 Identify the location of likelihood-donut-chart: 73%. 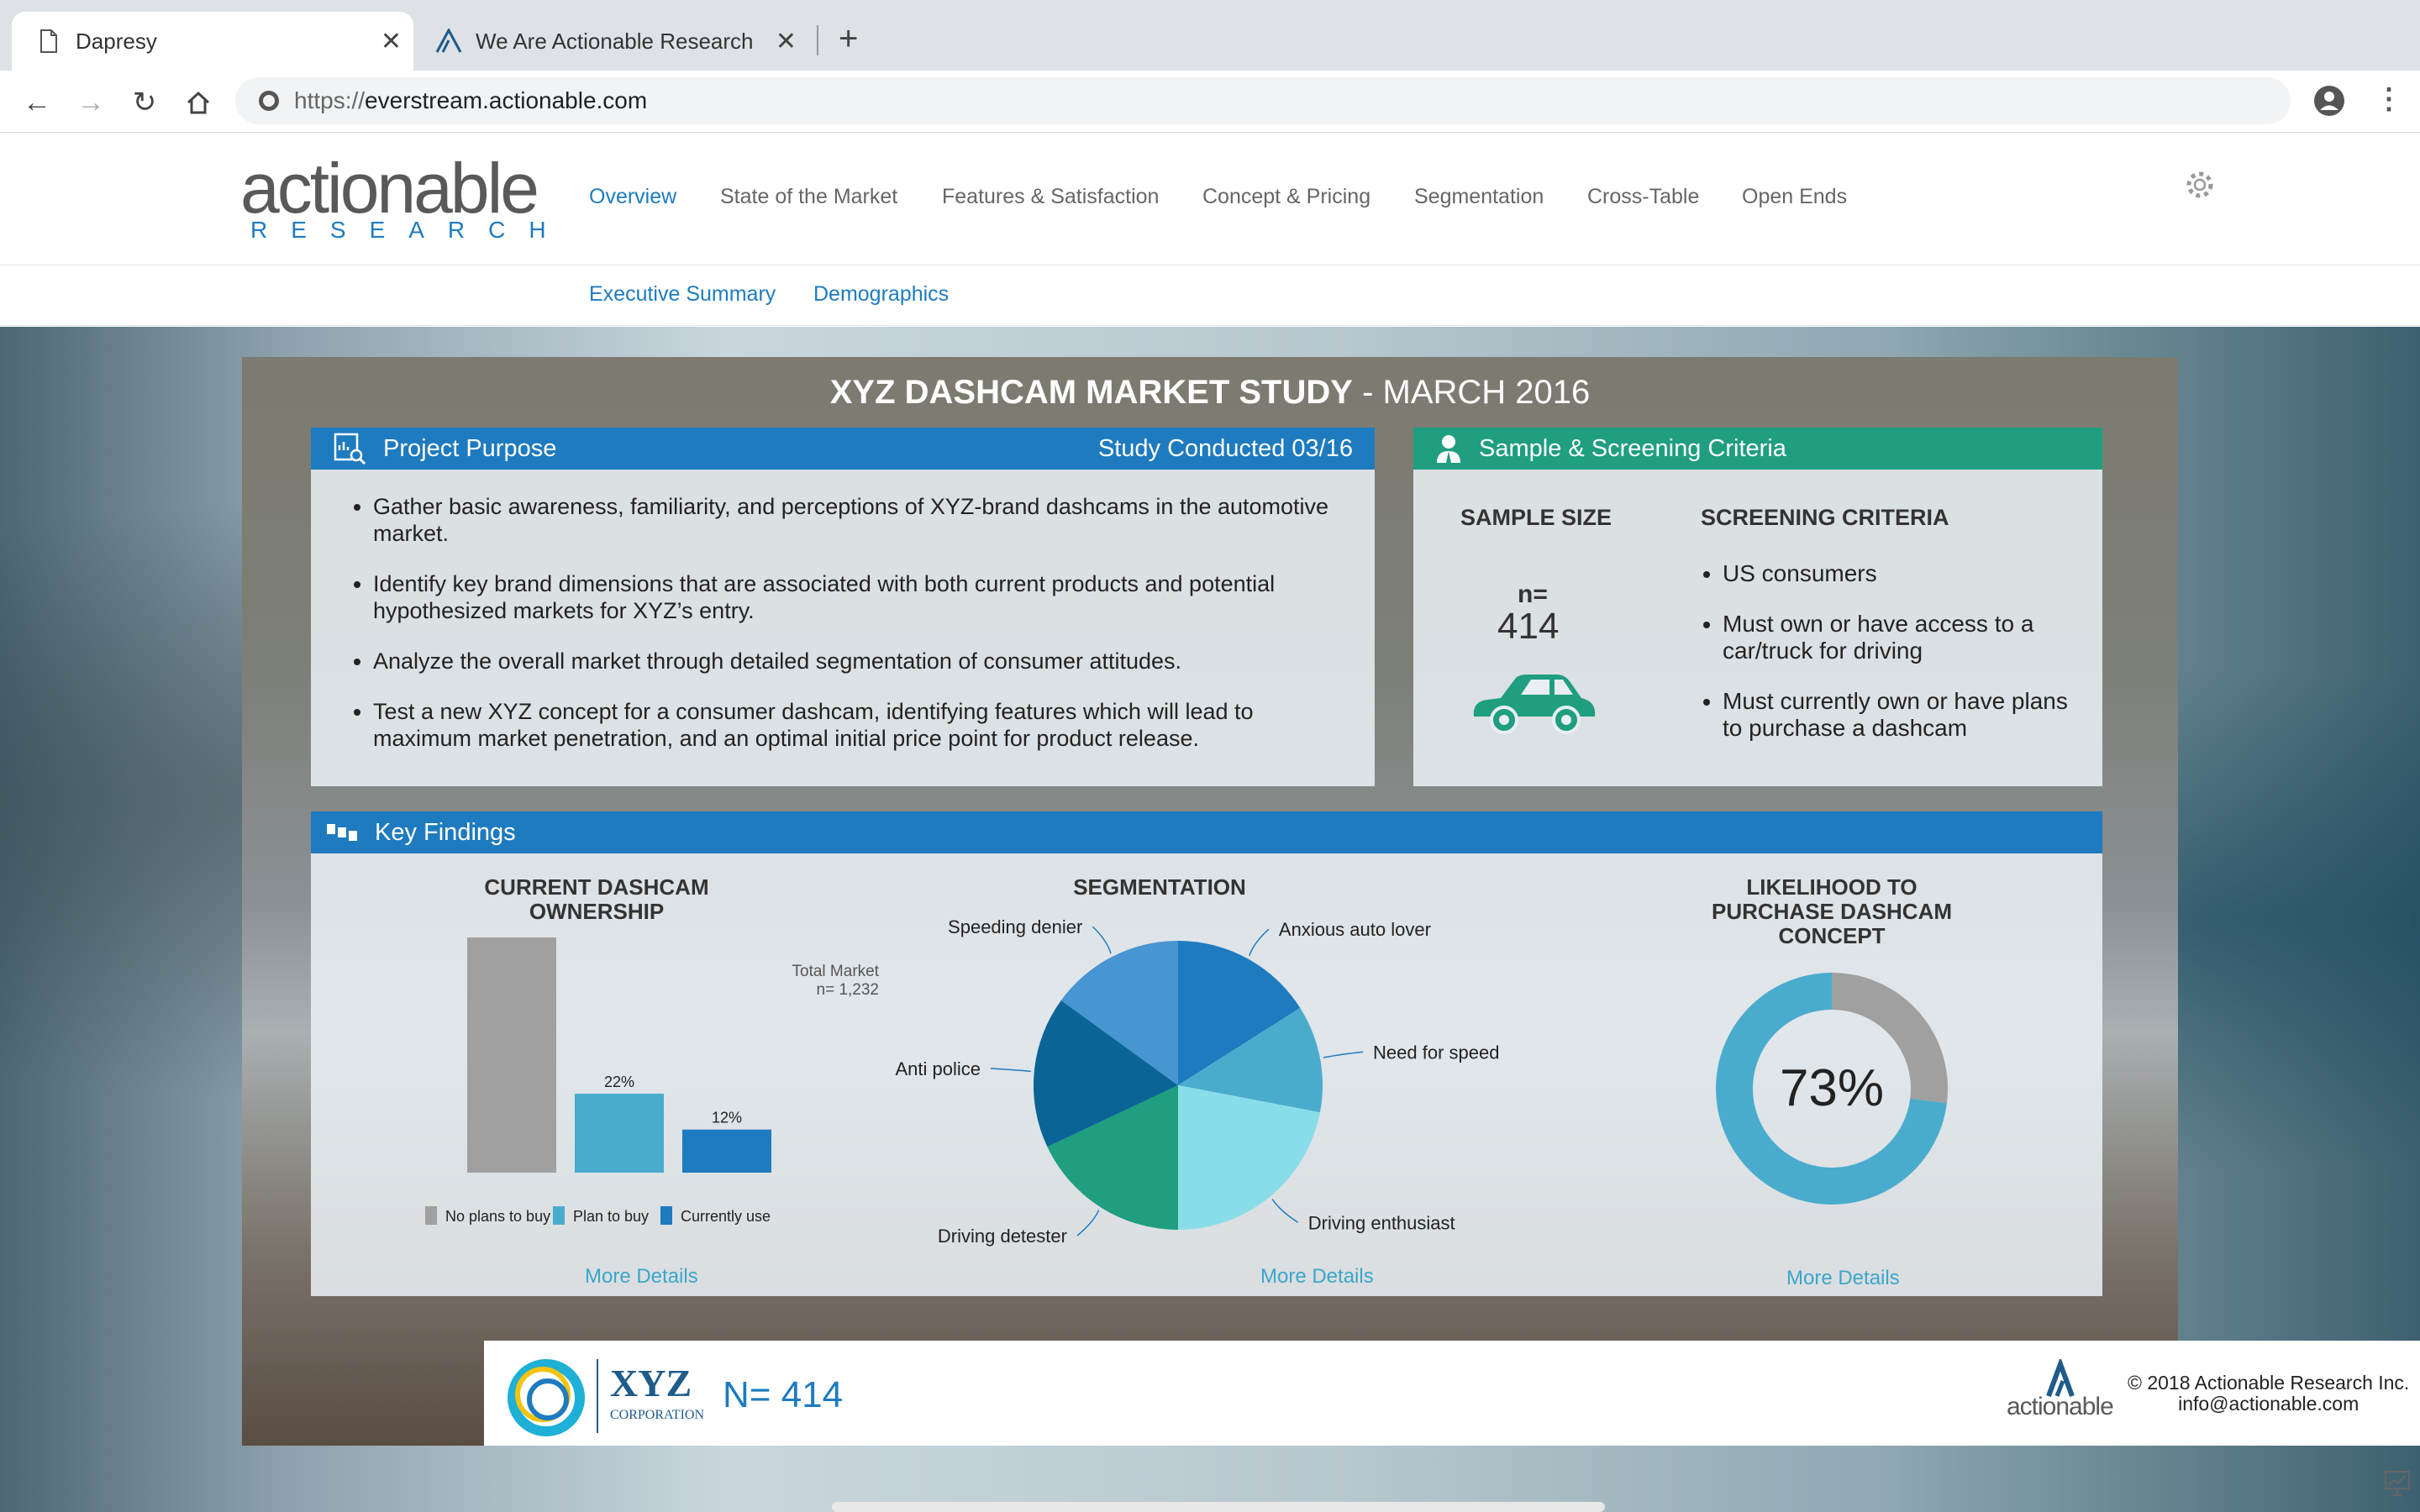
(1832, 1089).